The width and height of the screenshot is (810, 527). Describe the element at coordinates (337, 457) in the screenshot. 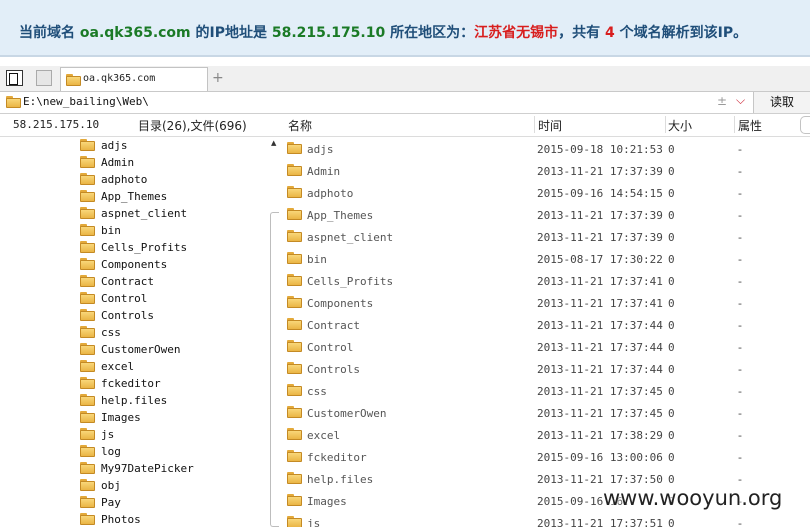

I see `file-name: fckeditor` at that location.